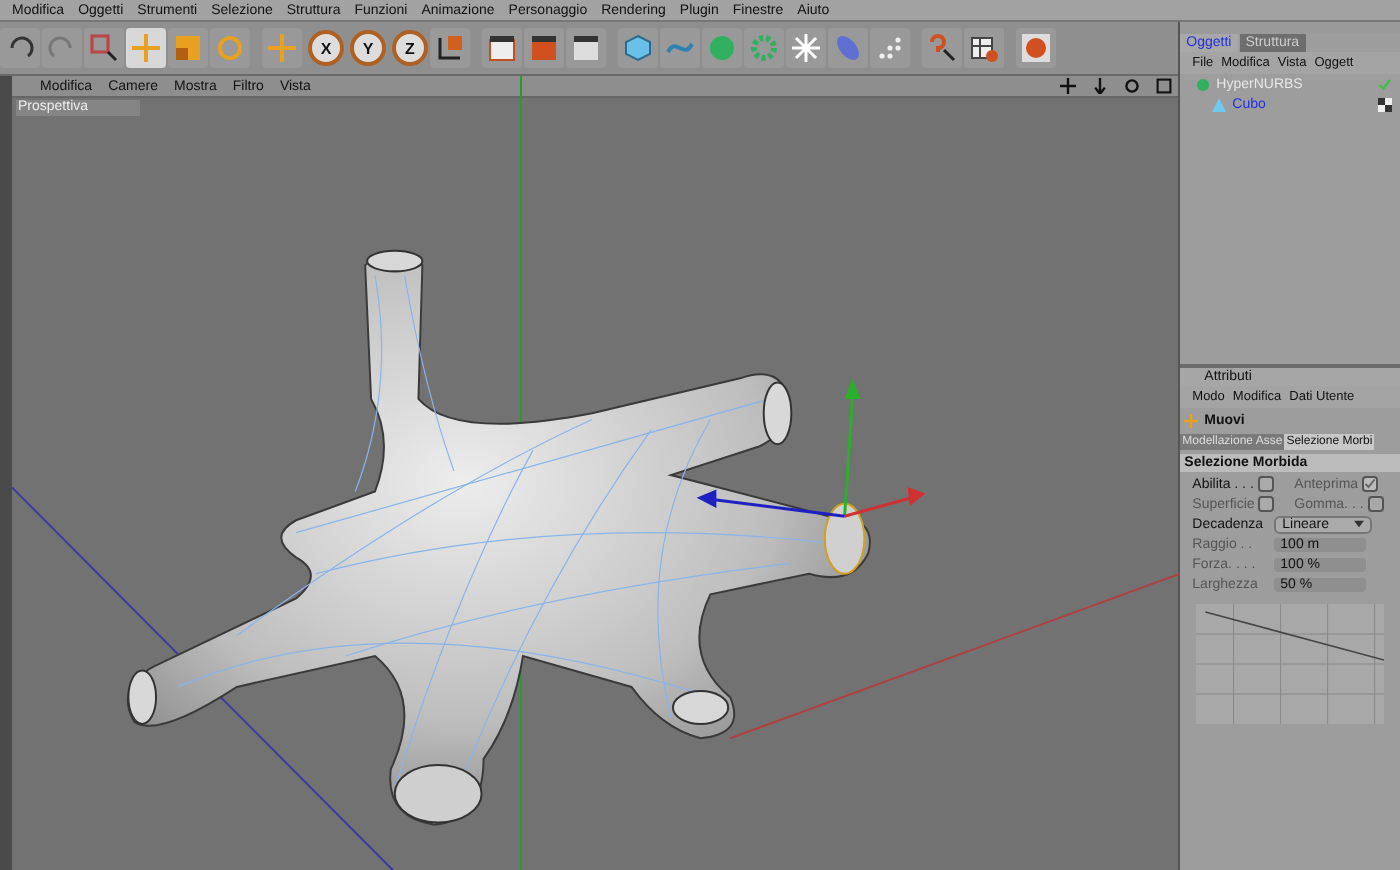 The width and height of the screenshot is (1400, 870). What do you see at coordinates (984, 48) in the screenshot?
I see `table-help-icon` at bounding box center [984, 48].